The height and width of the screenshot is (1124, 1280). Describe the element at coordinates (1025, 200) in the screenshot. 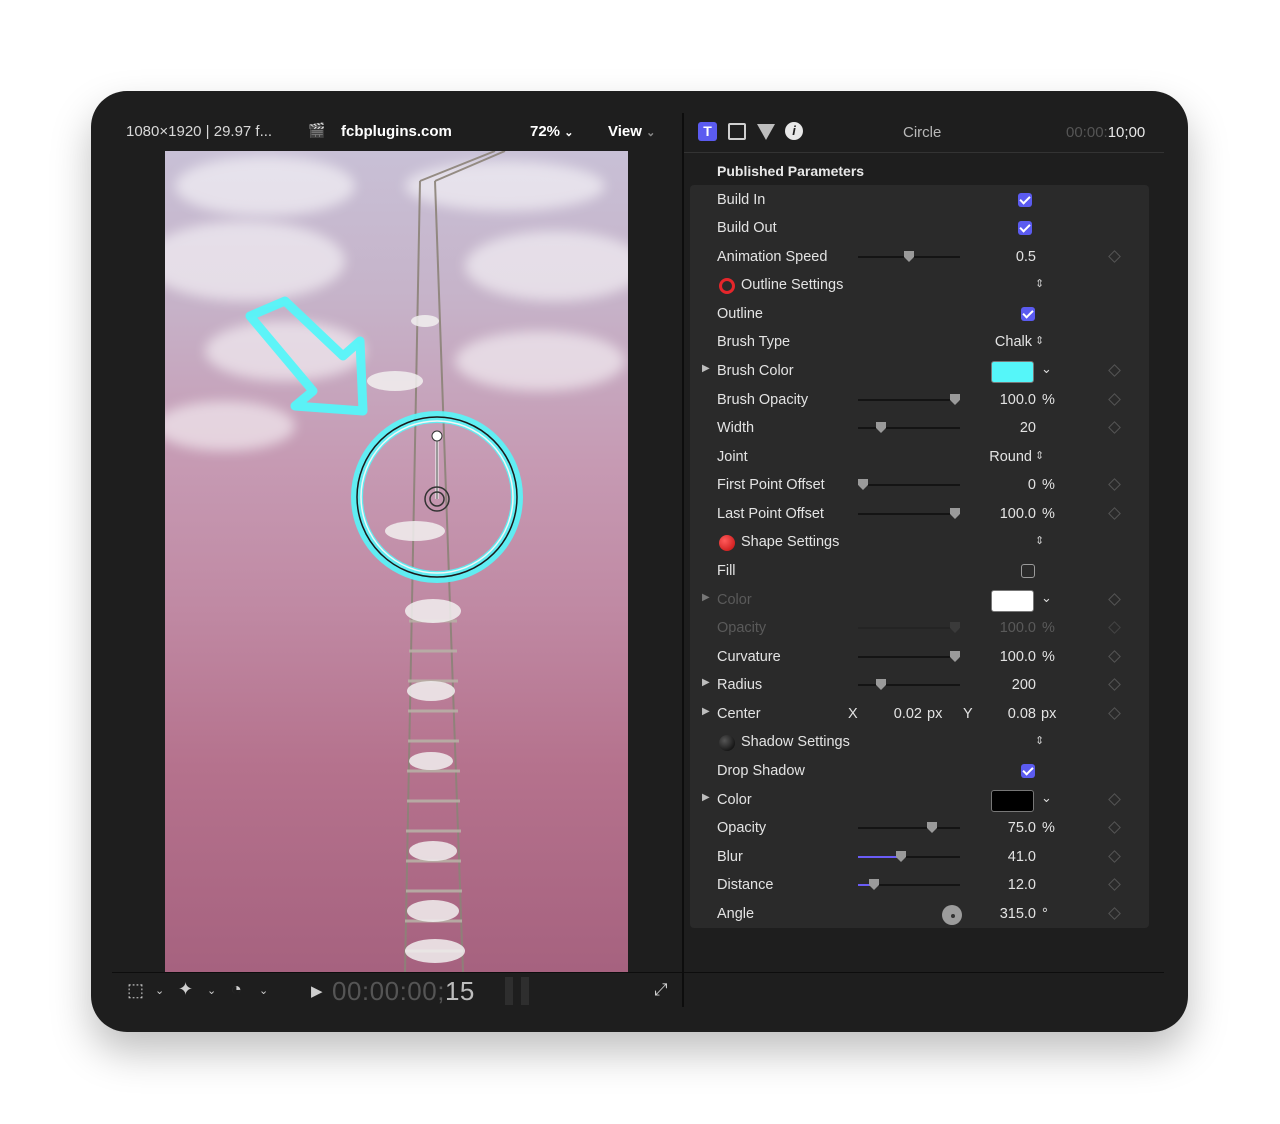

I see `build-in-checkbox` at that location.